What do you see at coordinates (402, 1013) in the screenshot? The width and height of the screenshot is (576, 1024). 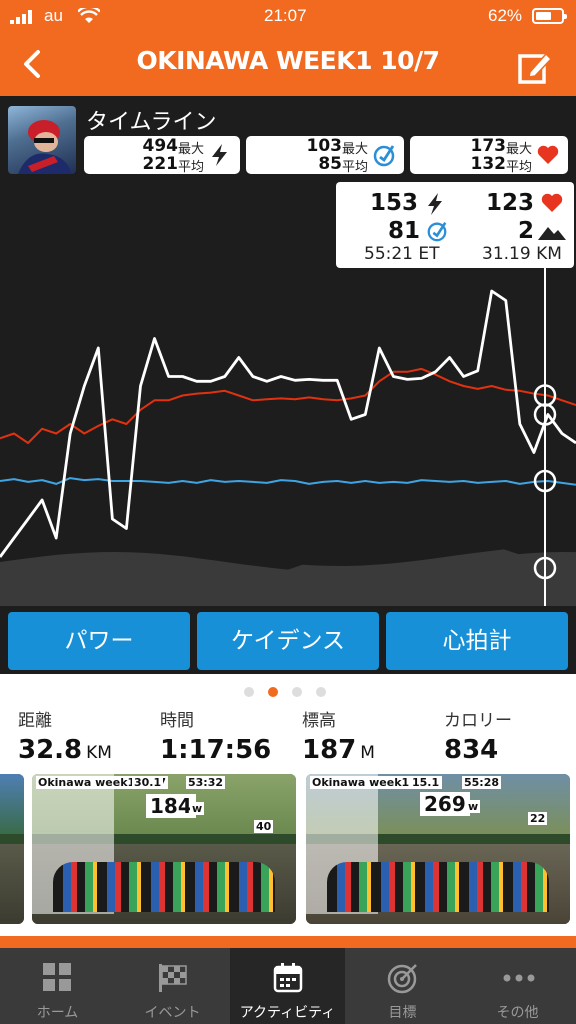 I see `tab-goals-label: 目標` at bounding box center [402, 1013].